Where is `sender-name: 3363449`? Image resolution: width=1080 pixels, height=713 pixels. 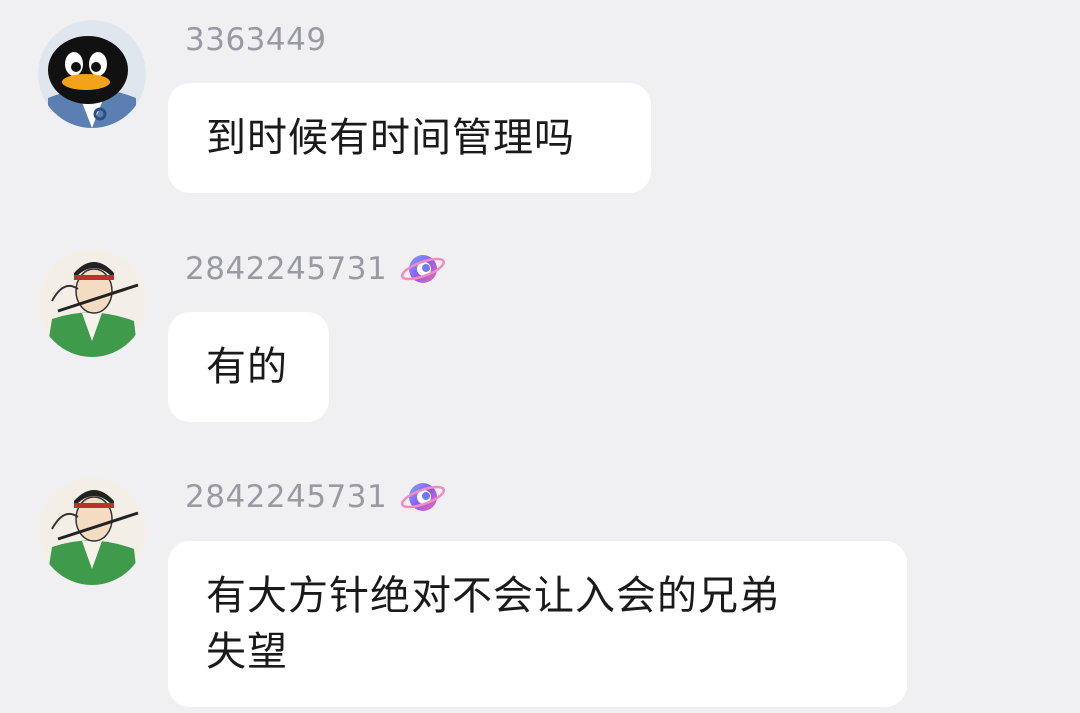 sender-name: 3363449 is located at coordinates (256, 40).